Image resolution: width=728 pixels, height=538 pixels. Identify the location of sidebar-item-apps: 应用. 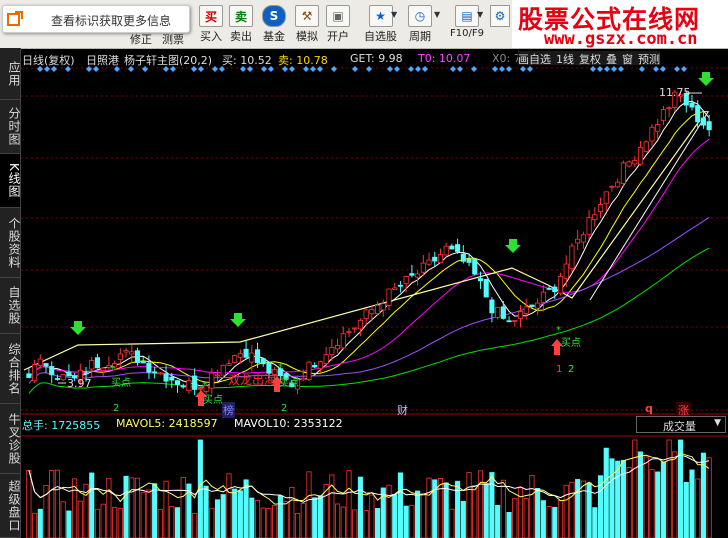
(10, 74).